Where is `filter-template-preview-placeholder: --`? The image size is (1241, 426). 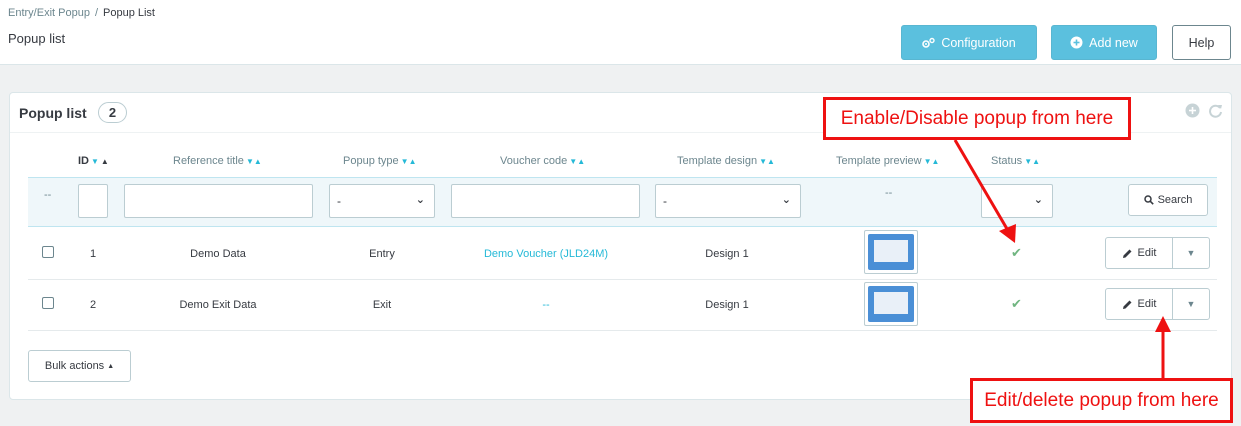 filter-template-preview-placeholder: -- is located at coordinates (889, 193).